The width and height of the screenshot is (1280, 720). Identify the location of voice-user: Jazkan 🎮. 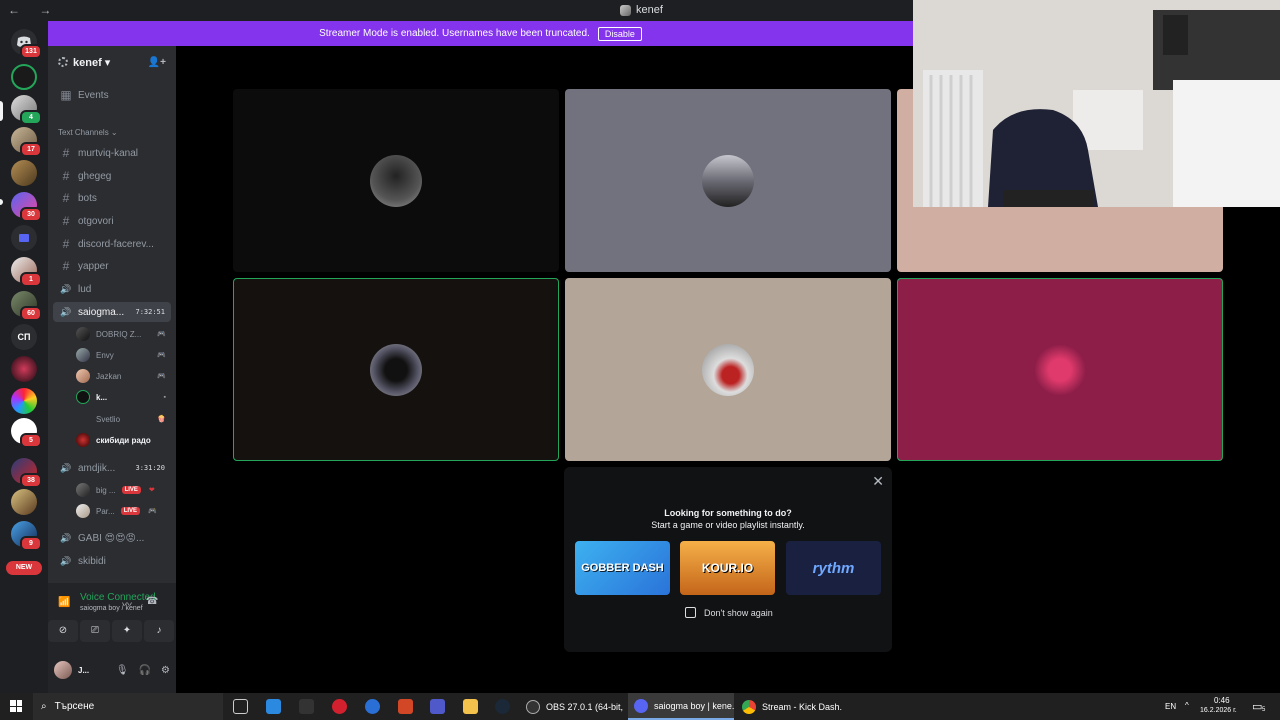
(121, 376).